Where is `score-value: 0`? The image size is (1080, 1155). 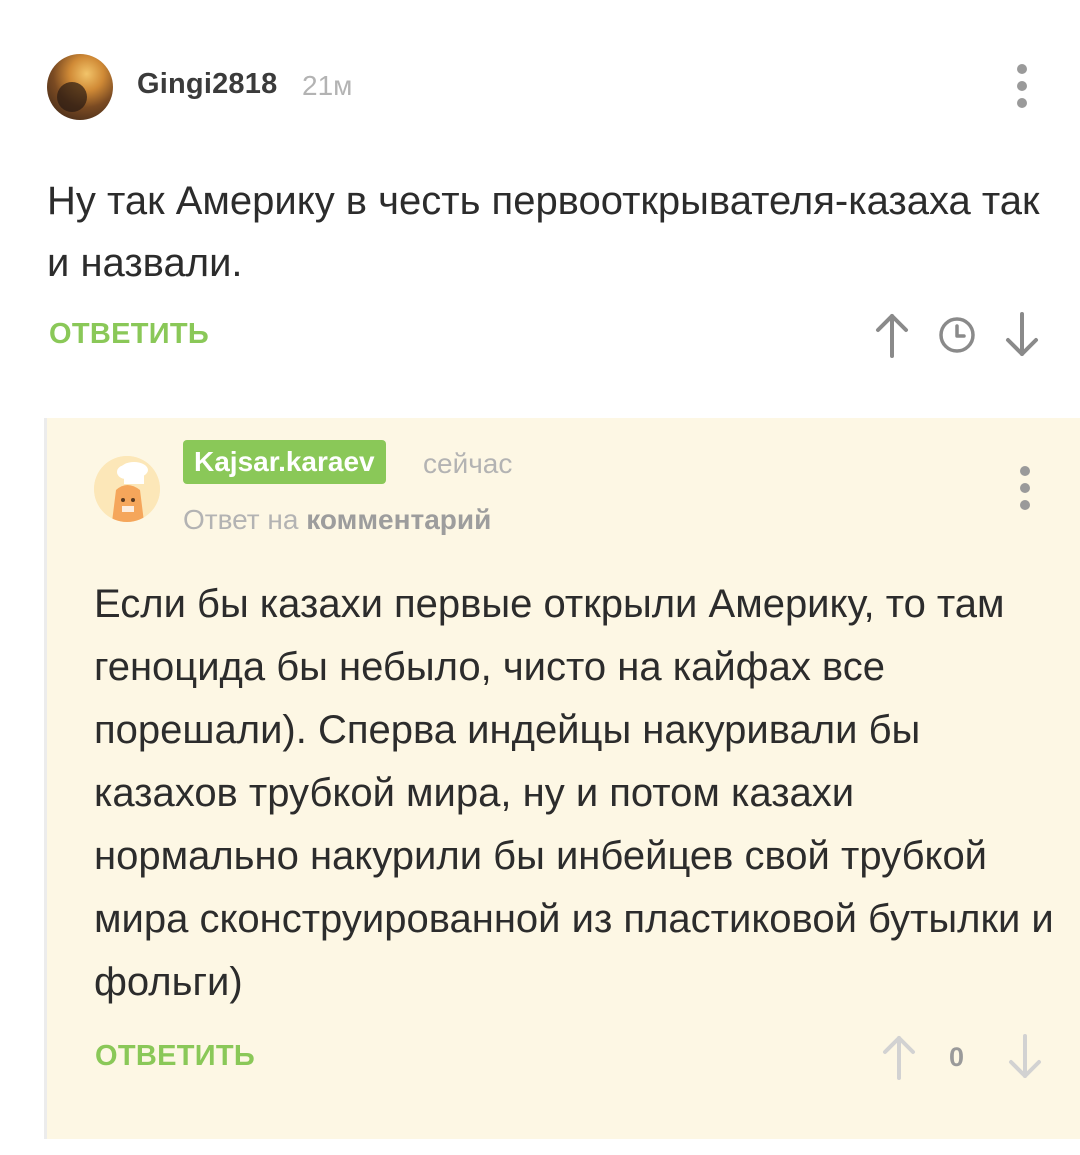 score-value: 0 is located at coordinates (957, 1057).